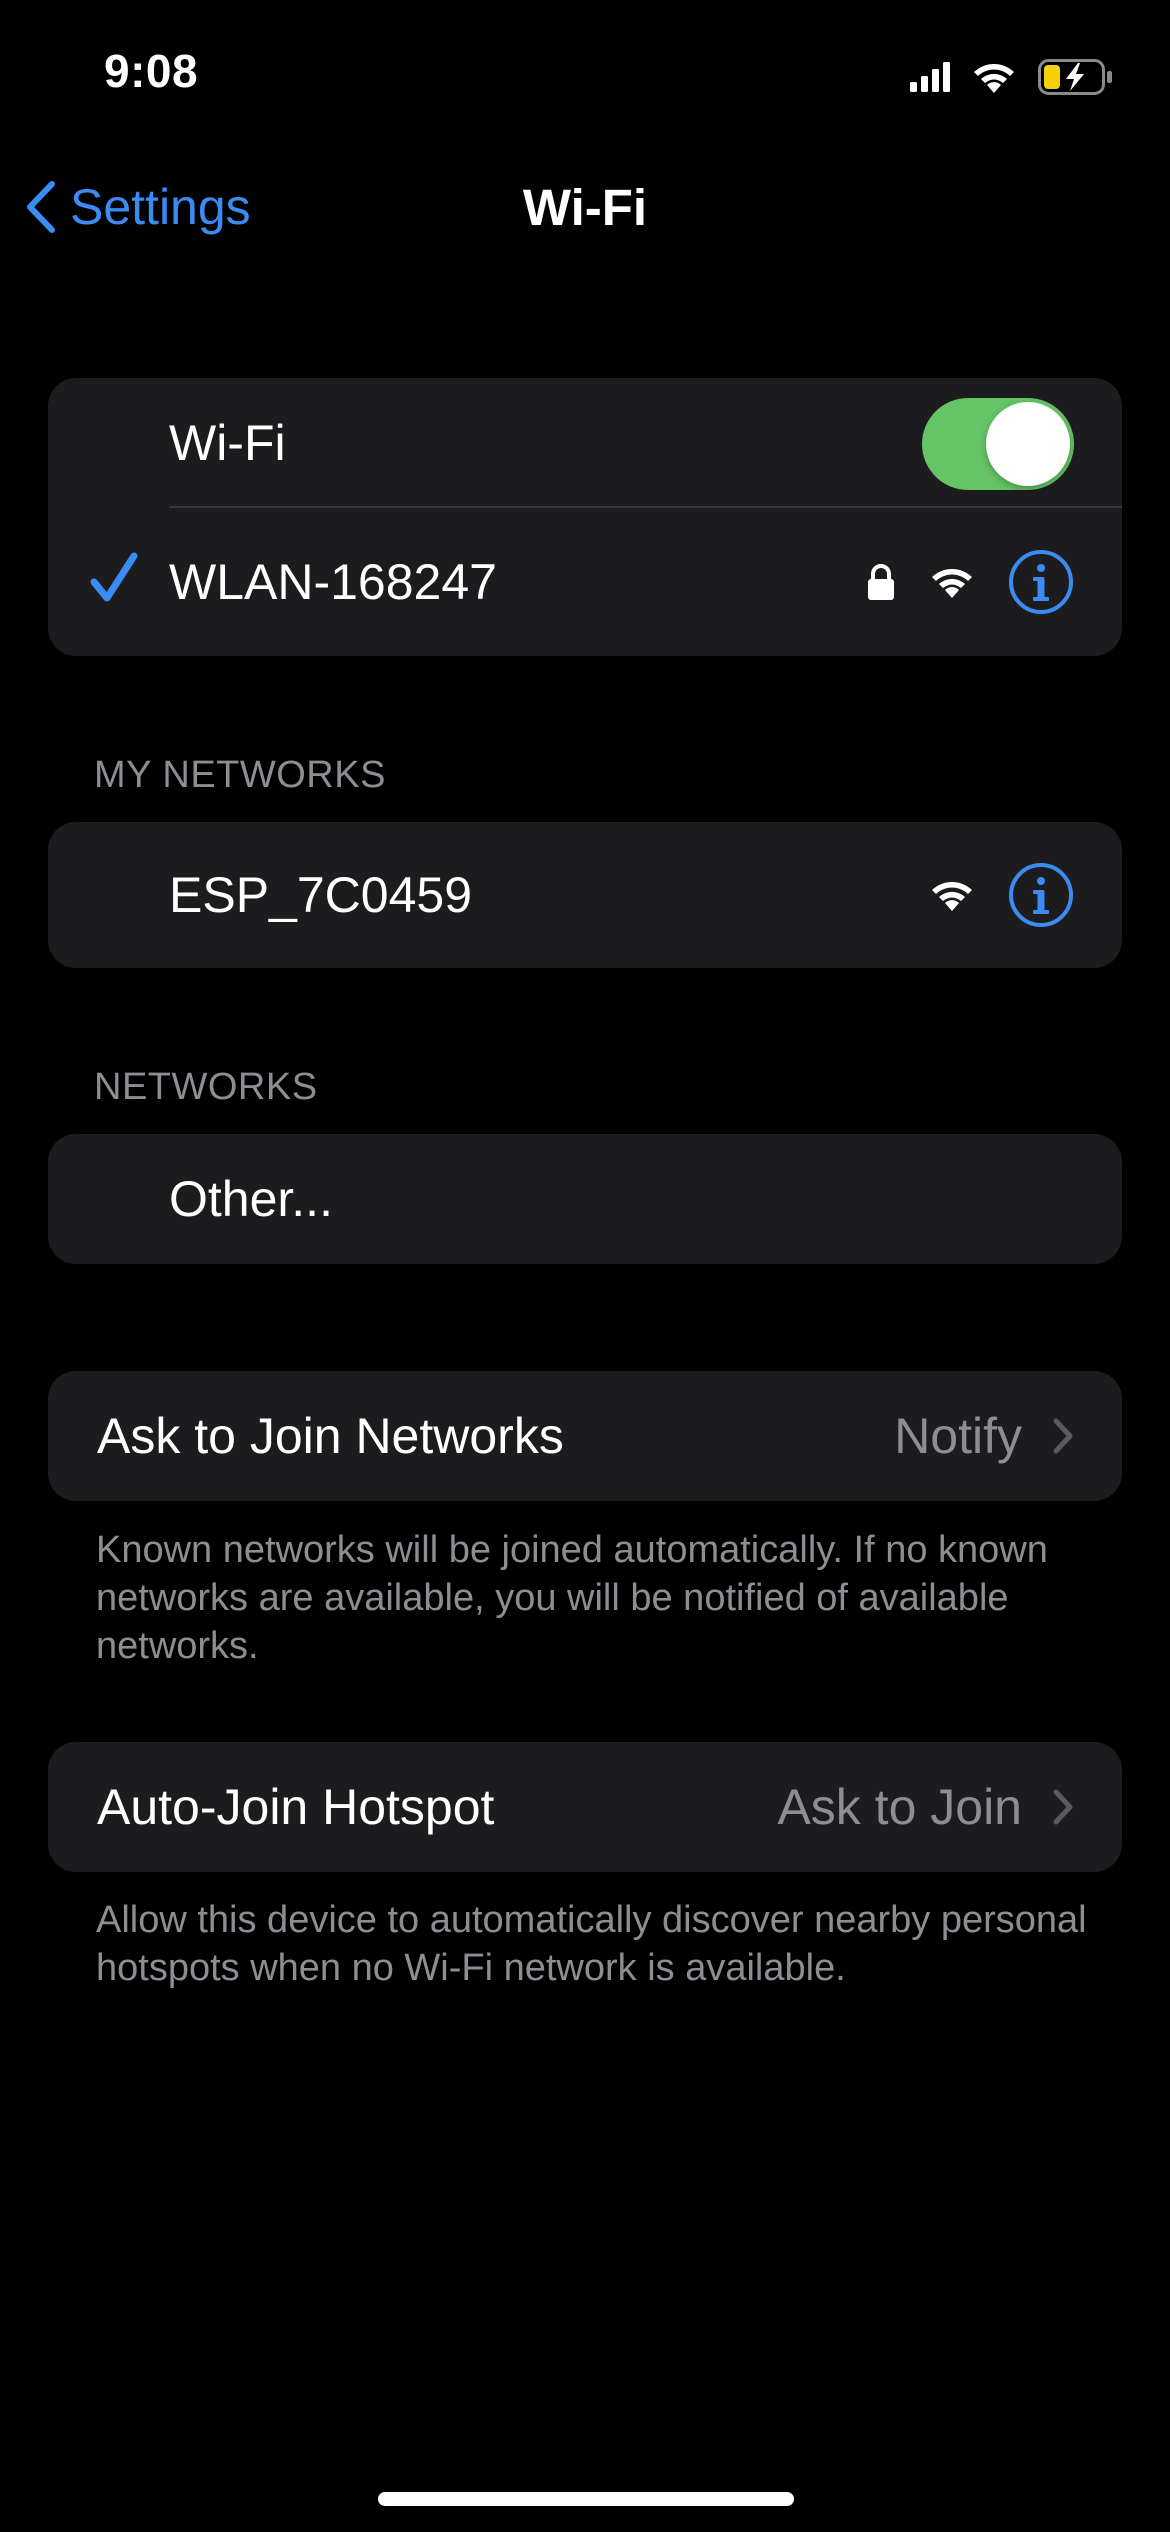 The height and width of the screenshot is (2532, 1170). I want to click on auto-join-hotspot-value-cluster: Ask to Join, so click(925, 1807).